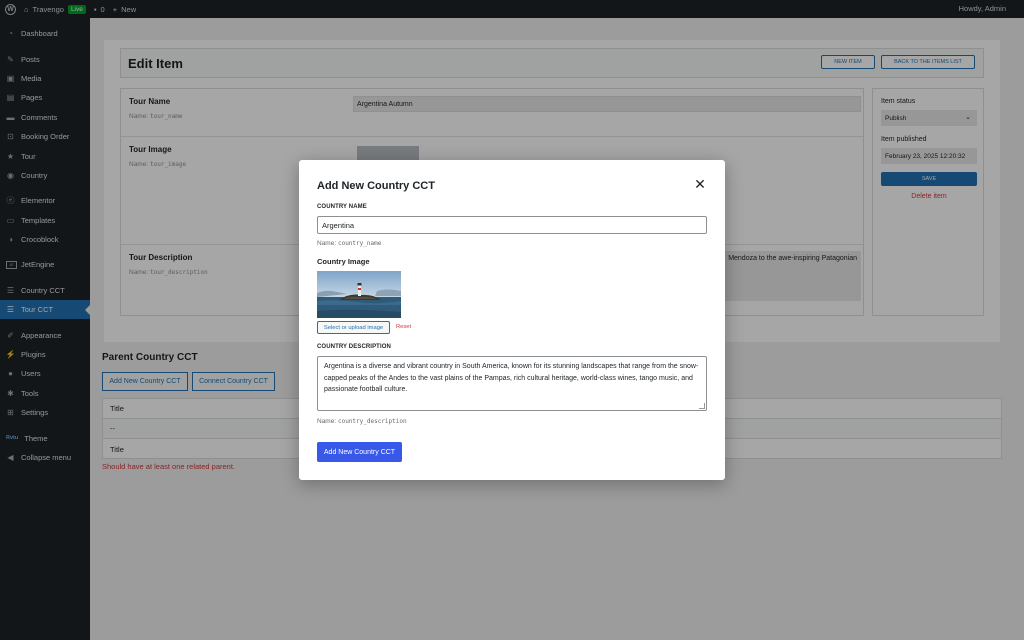  I want to click on modal-title: Add New Country CCT, so click(376, 186).